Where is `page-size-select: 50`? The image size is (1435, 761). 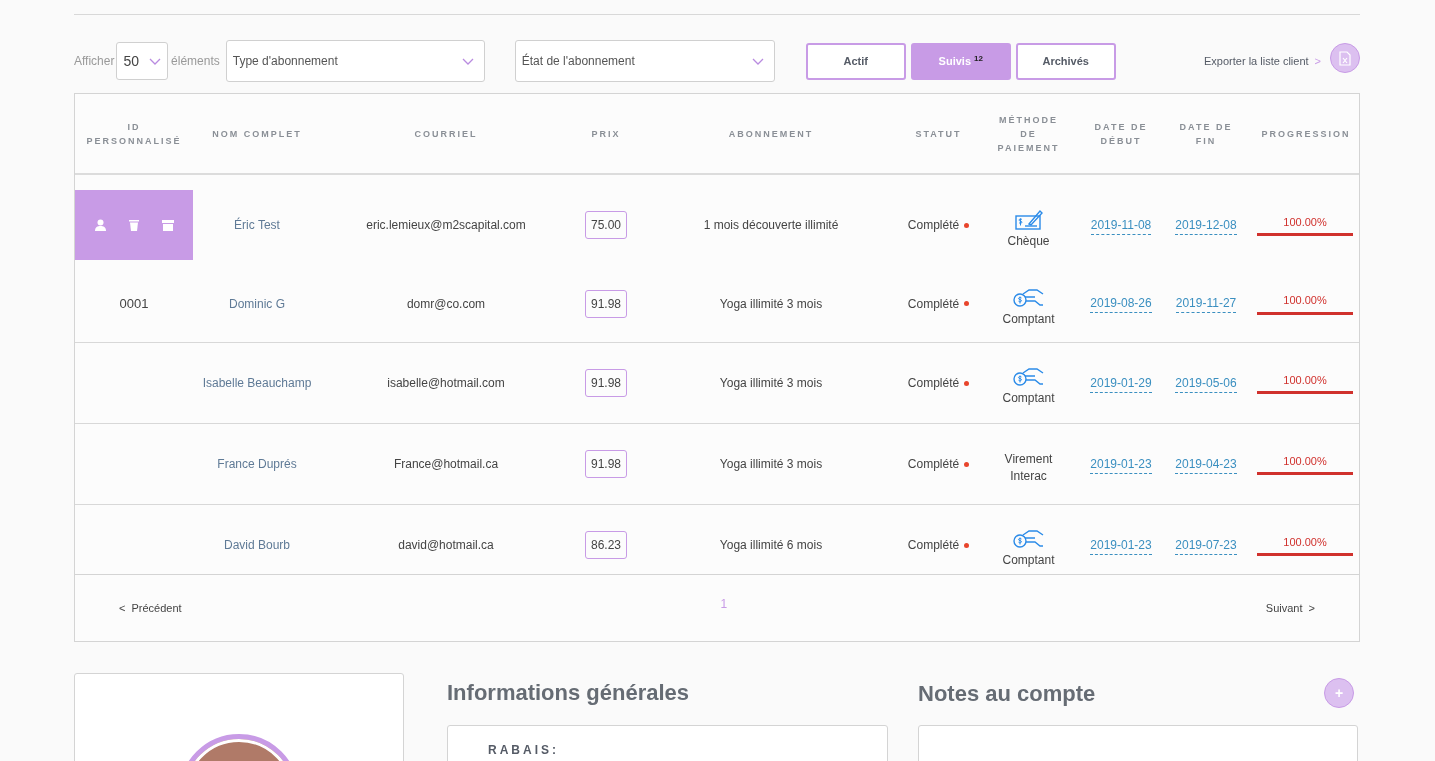 page-size-select: 50 is located at coordinates (142, 61).